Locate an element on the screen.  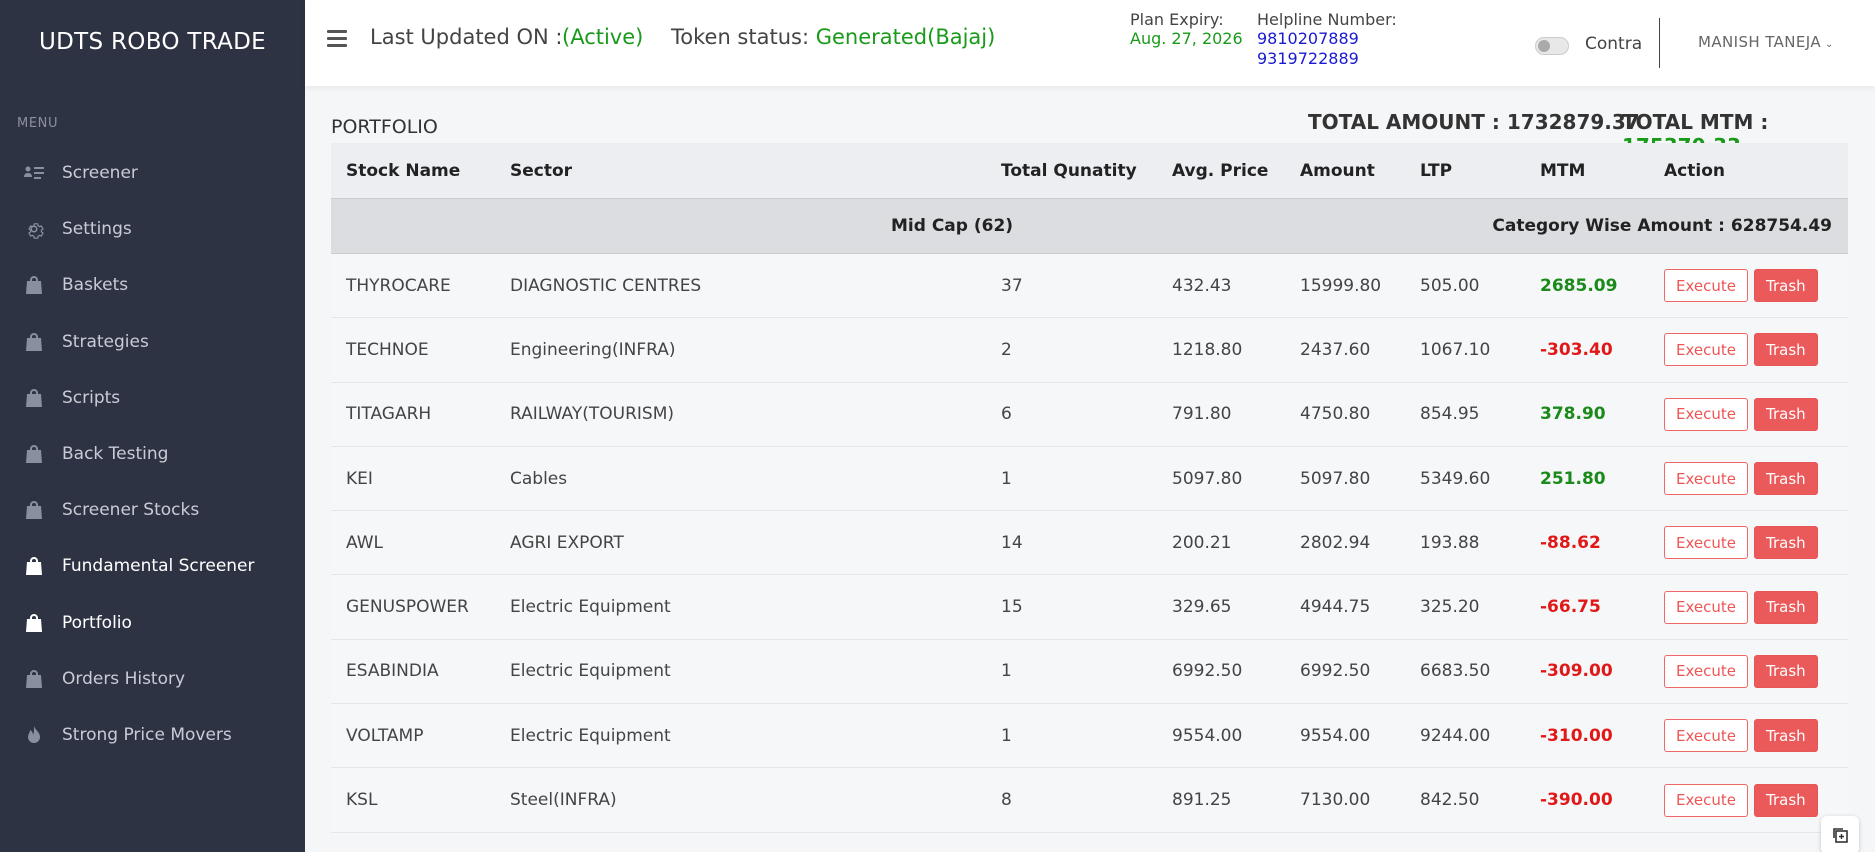
menu-heading: MENU is located at coordinates (38, 123).